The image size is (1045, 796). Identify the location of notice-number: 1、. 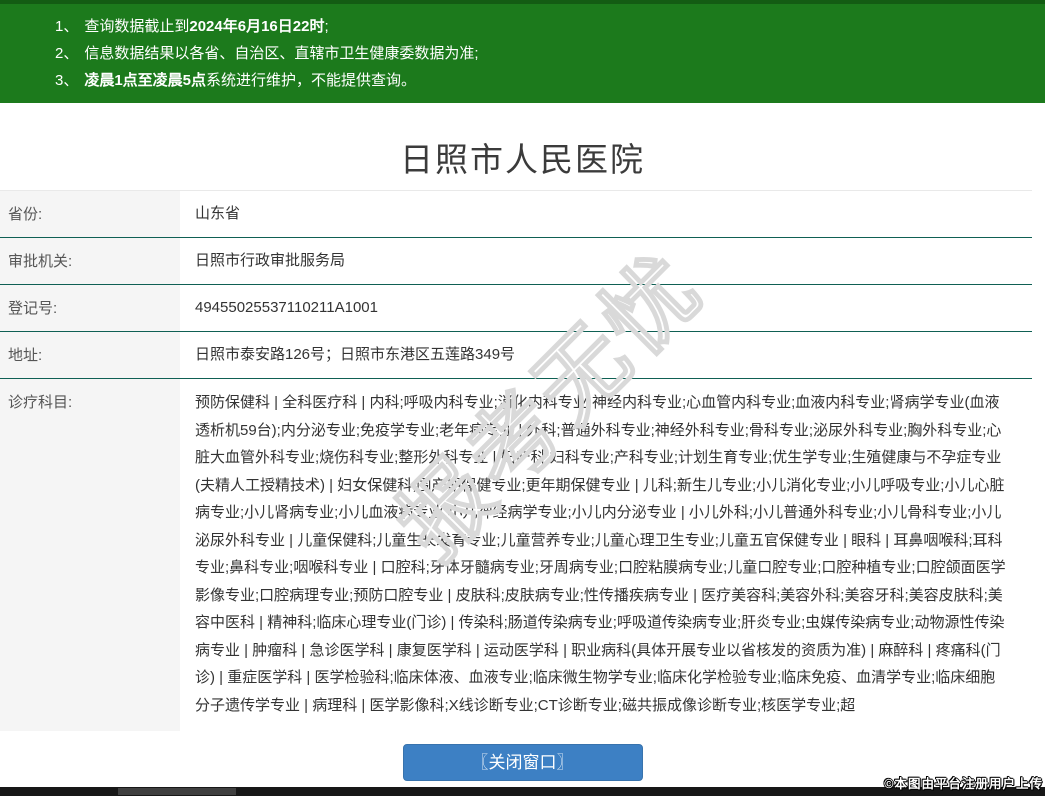
(67, 26).